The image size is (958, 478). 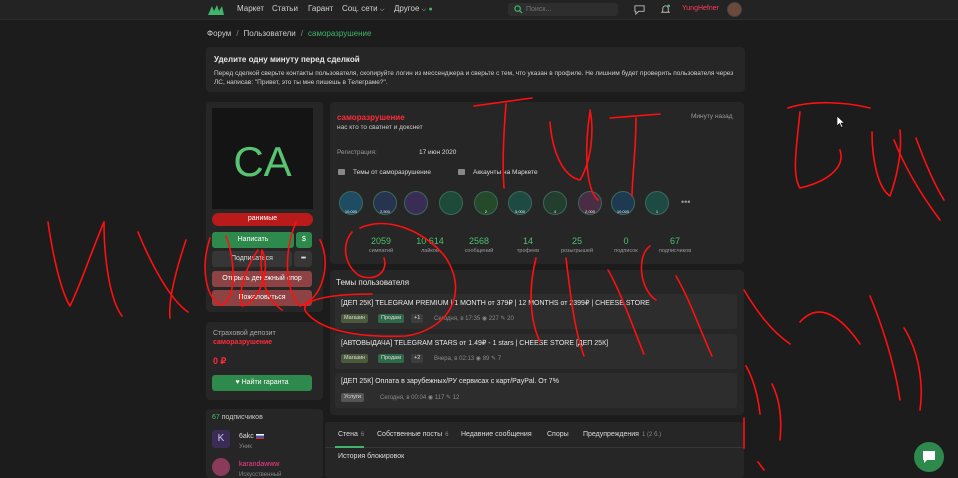 I want to click on trophy-badge: 4, so click(x=555, y=203).